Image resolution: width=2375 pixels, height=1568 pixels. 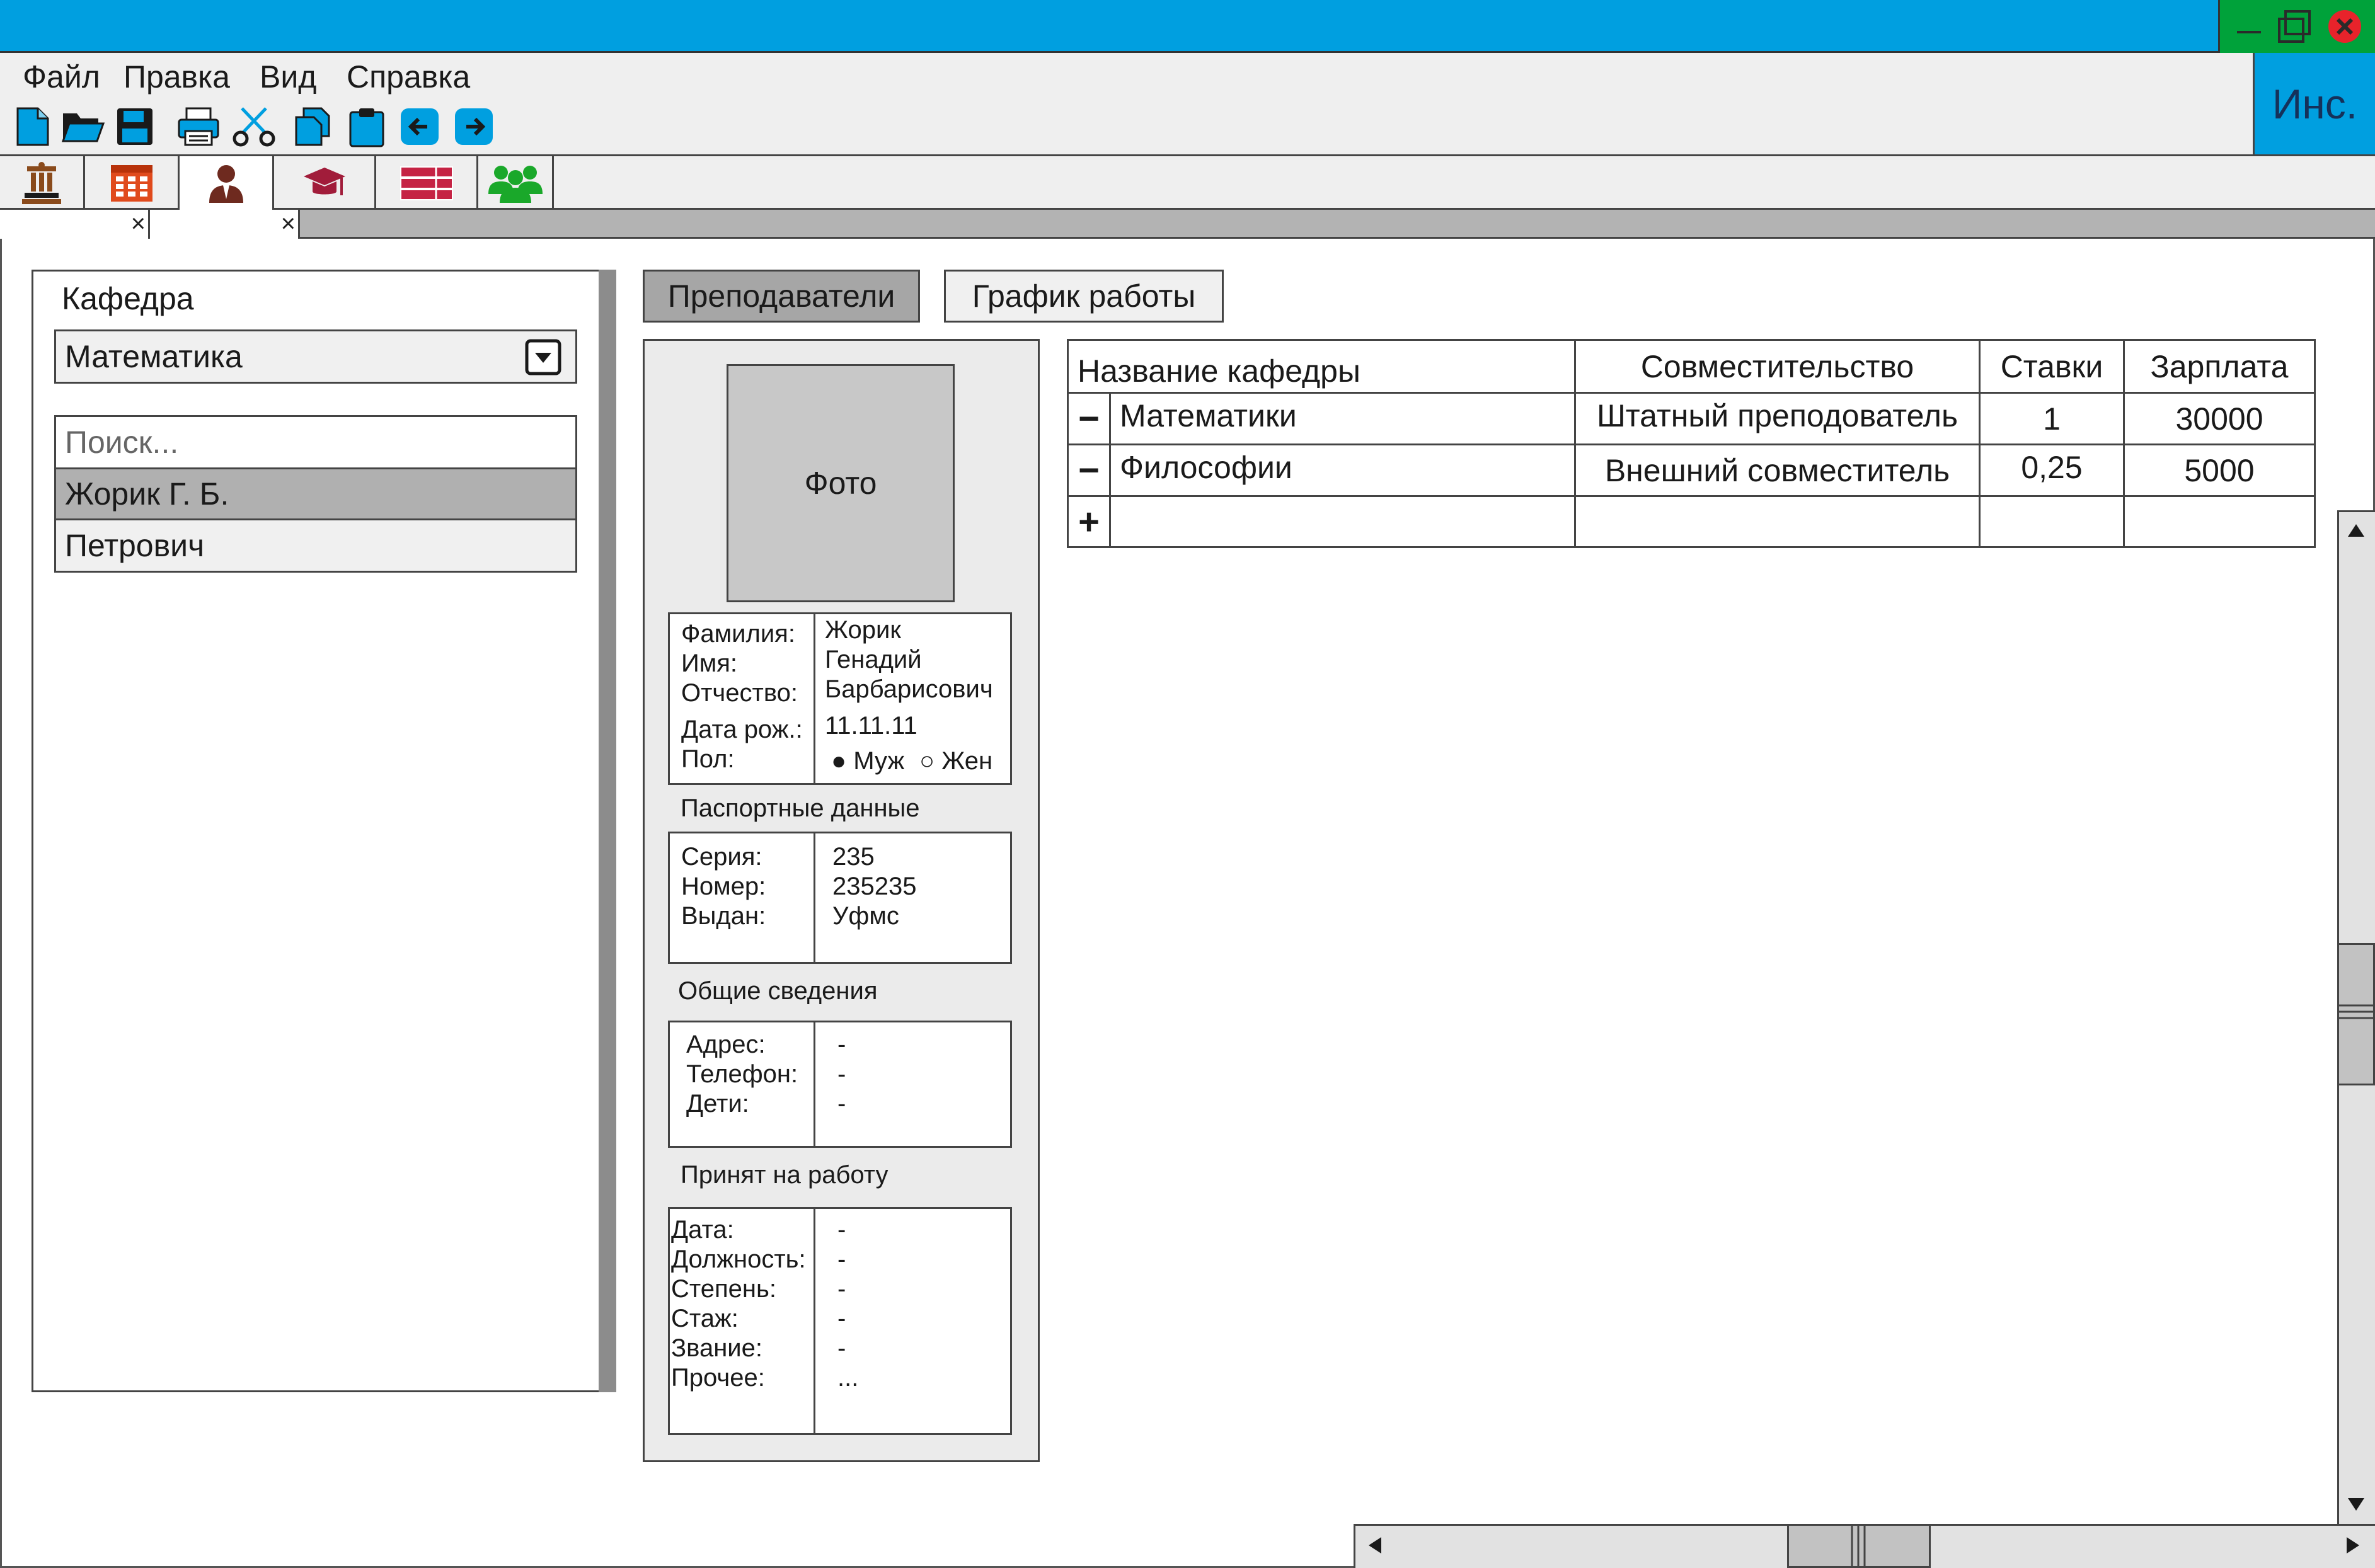 I want to click on back-arrow-icon, so click(x=420, y=126).